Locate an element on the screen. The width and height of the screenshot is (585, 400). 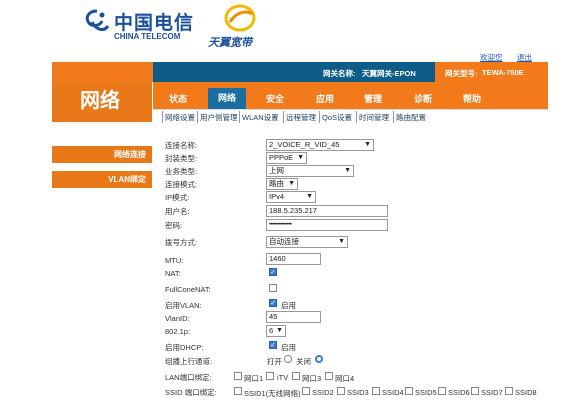
ssid3-text: SSID3 is located at coordinates (358, 392).